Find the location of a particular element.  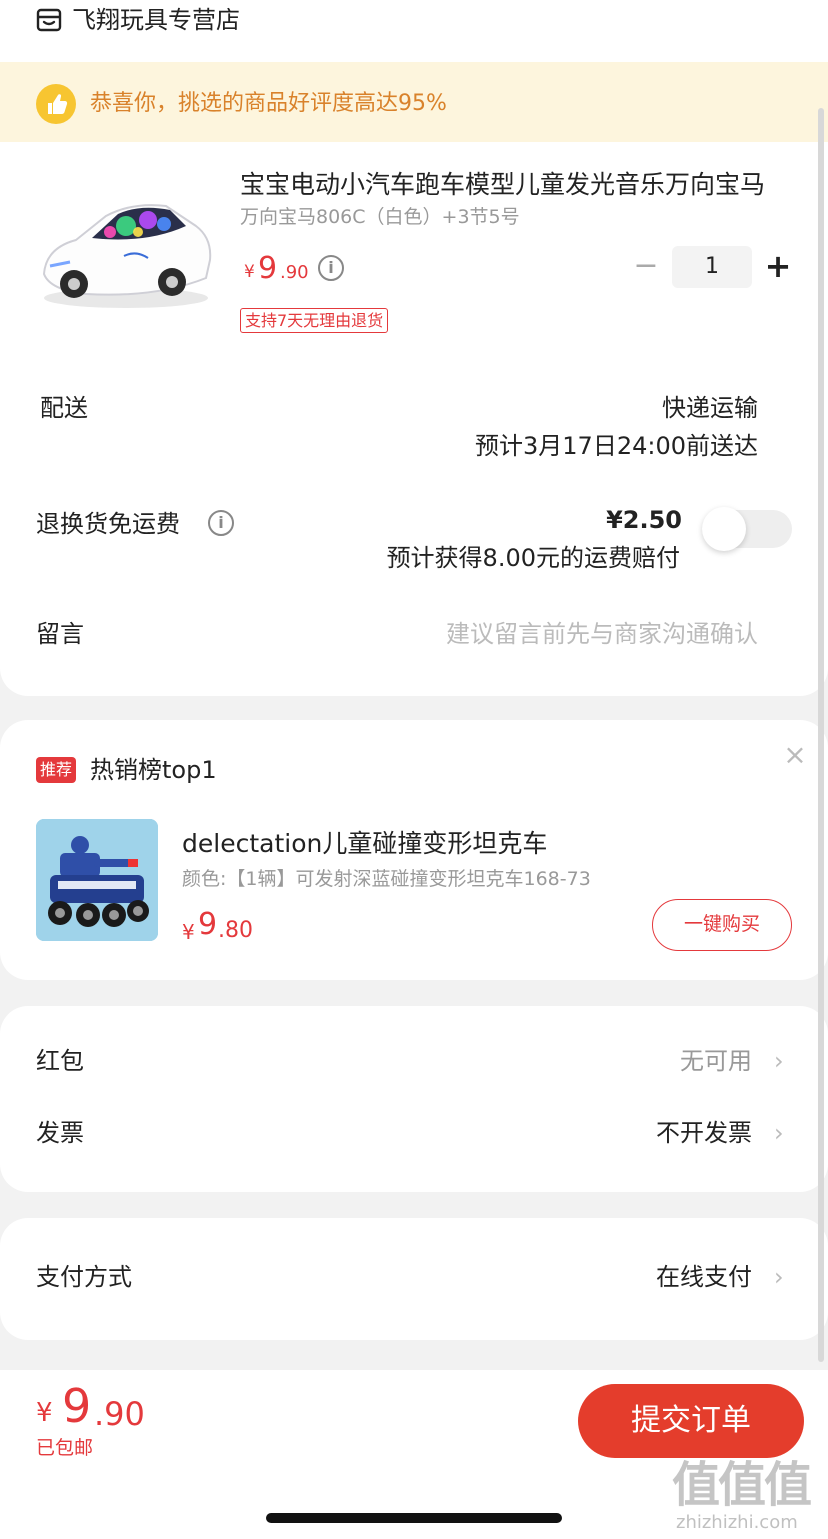

store-icon is located at coordinates (49, 20).